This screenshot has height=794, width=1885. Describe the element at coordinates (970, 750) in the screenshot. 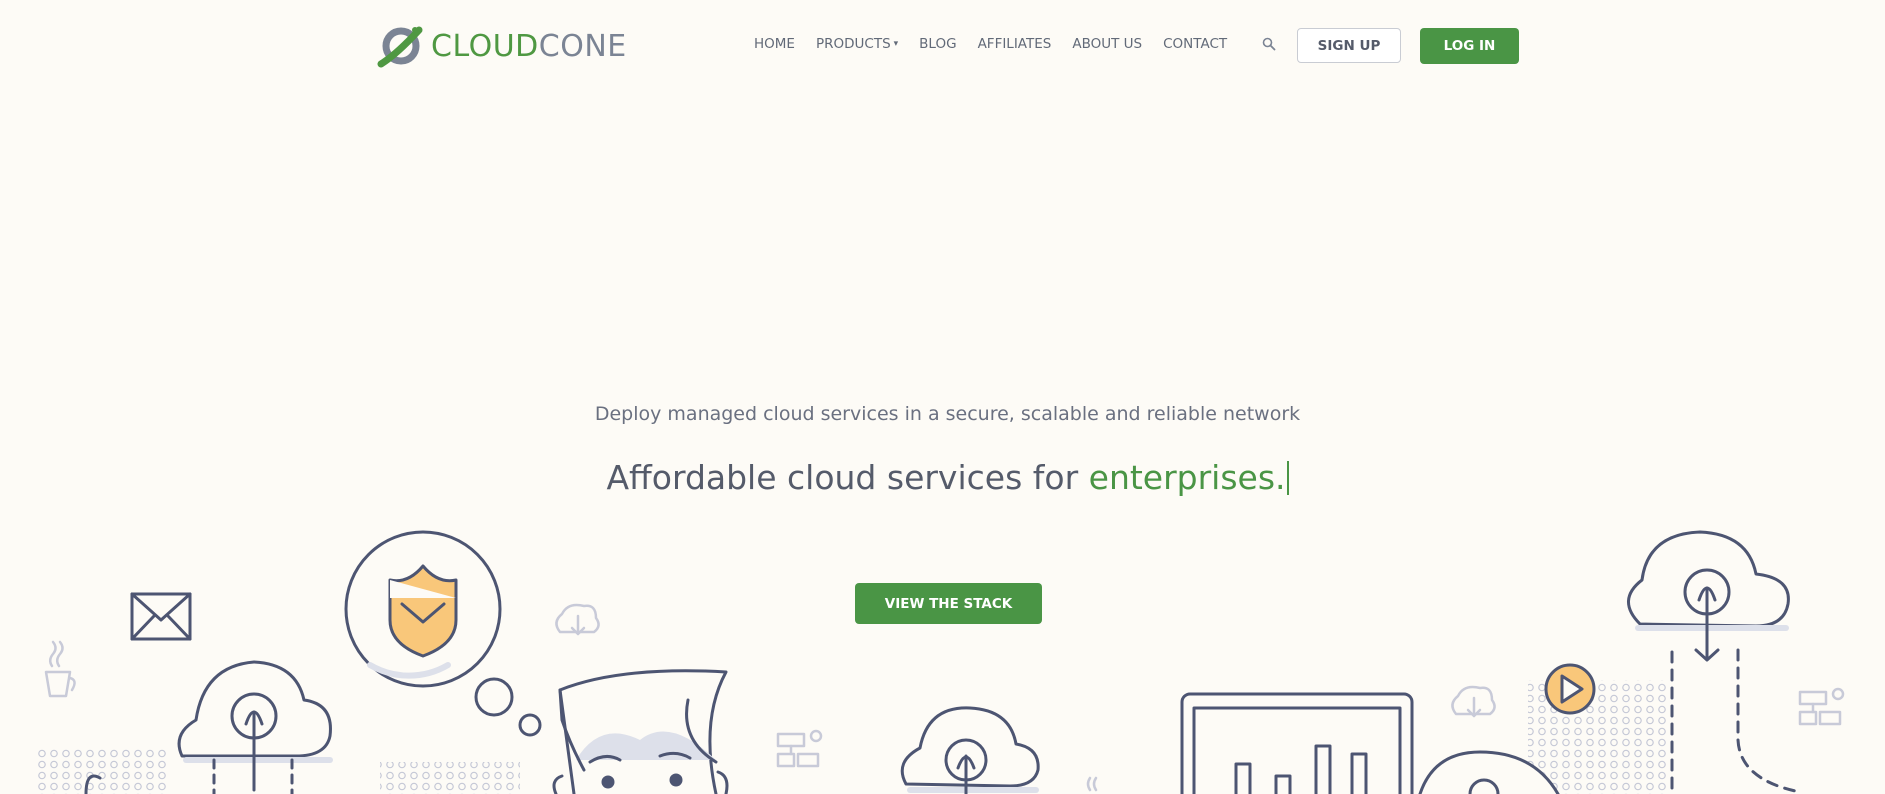

I see `cloud-upload-icon` at that location.